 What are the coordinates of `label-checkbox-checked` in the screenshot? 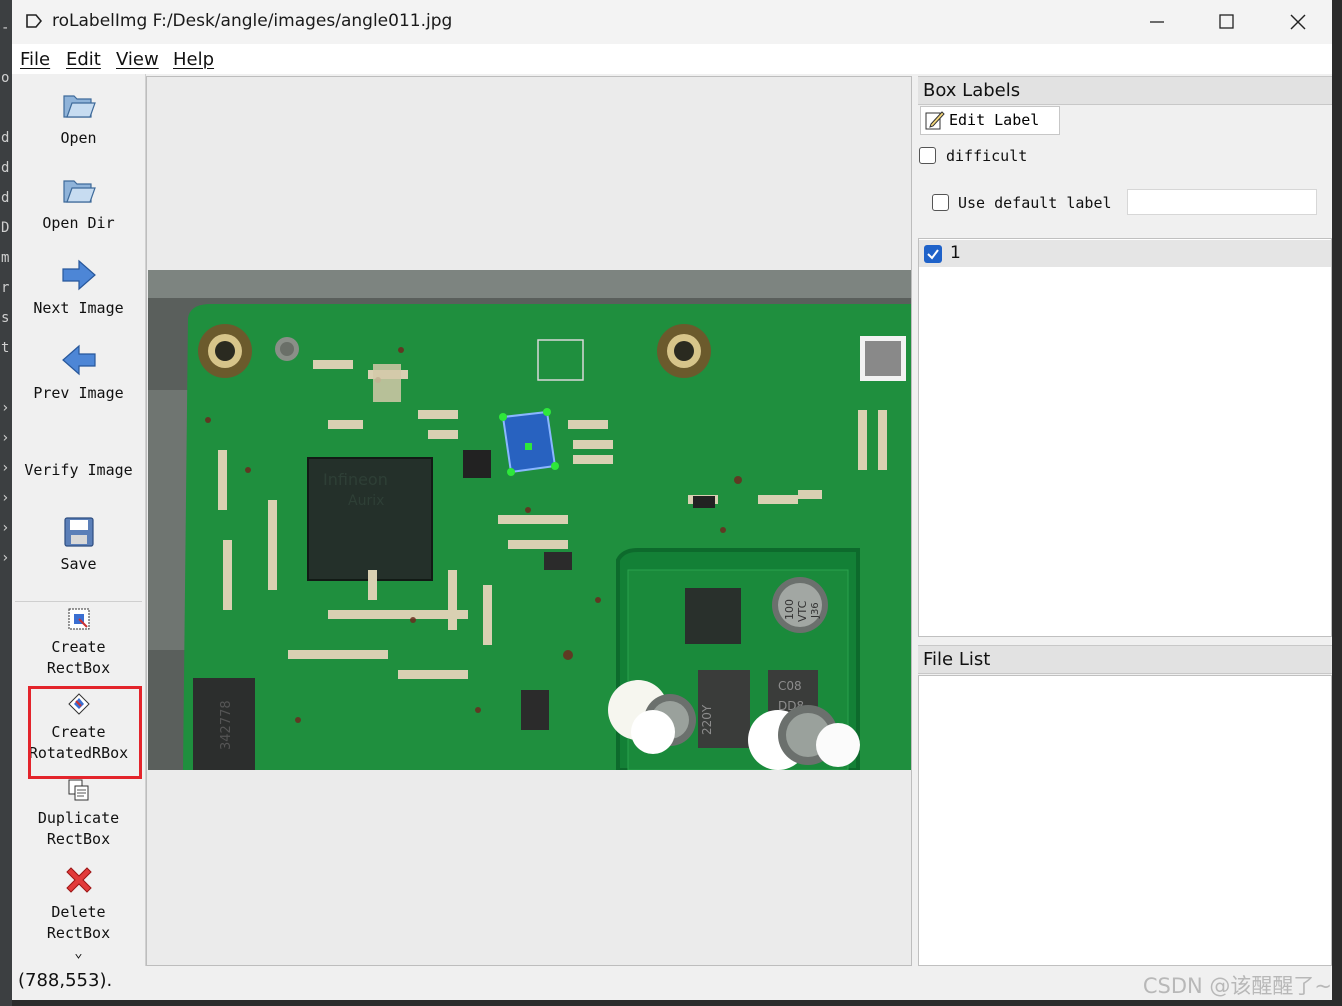 It's located at (933, 254).